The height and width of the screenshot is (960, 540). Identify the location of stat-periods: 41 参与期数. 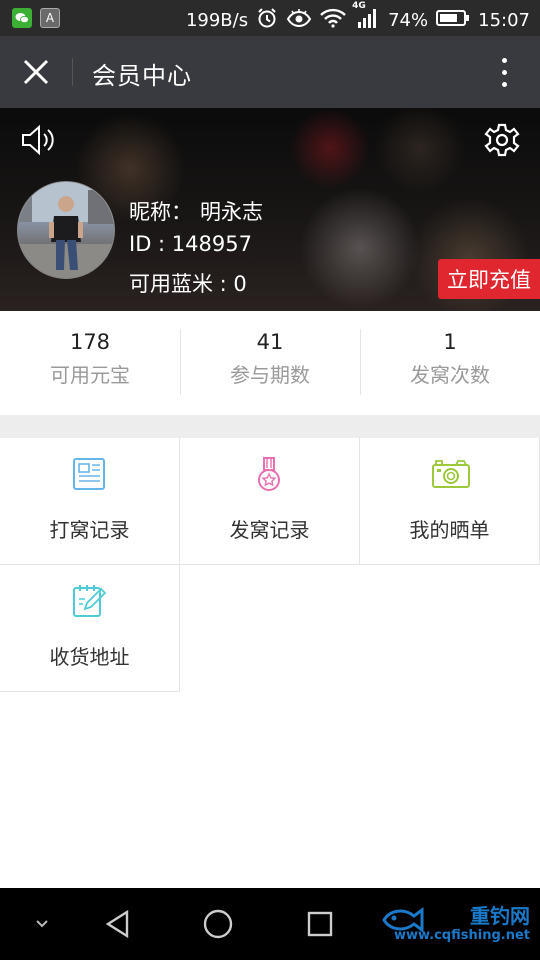
(270, 363).